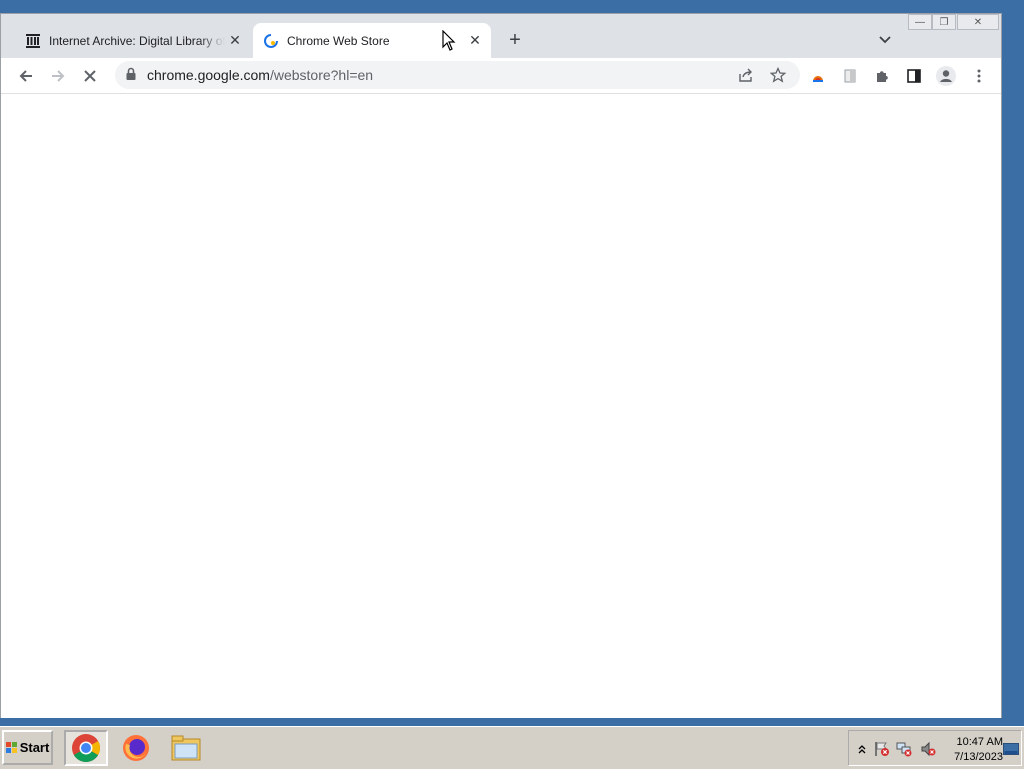 The height and width of the screenshot is (769, 1024). Describe the element at coordinates (746, 75) in the screenshot. I see `share-icon` at that location.